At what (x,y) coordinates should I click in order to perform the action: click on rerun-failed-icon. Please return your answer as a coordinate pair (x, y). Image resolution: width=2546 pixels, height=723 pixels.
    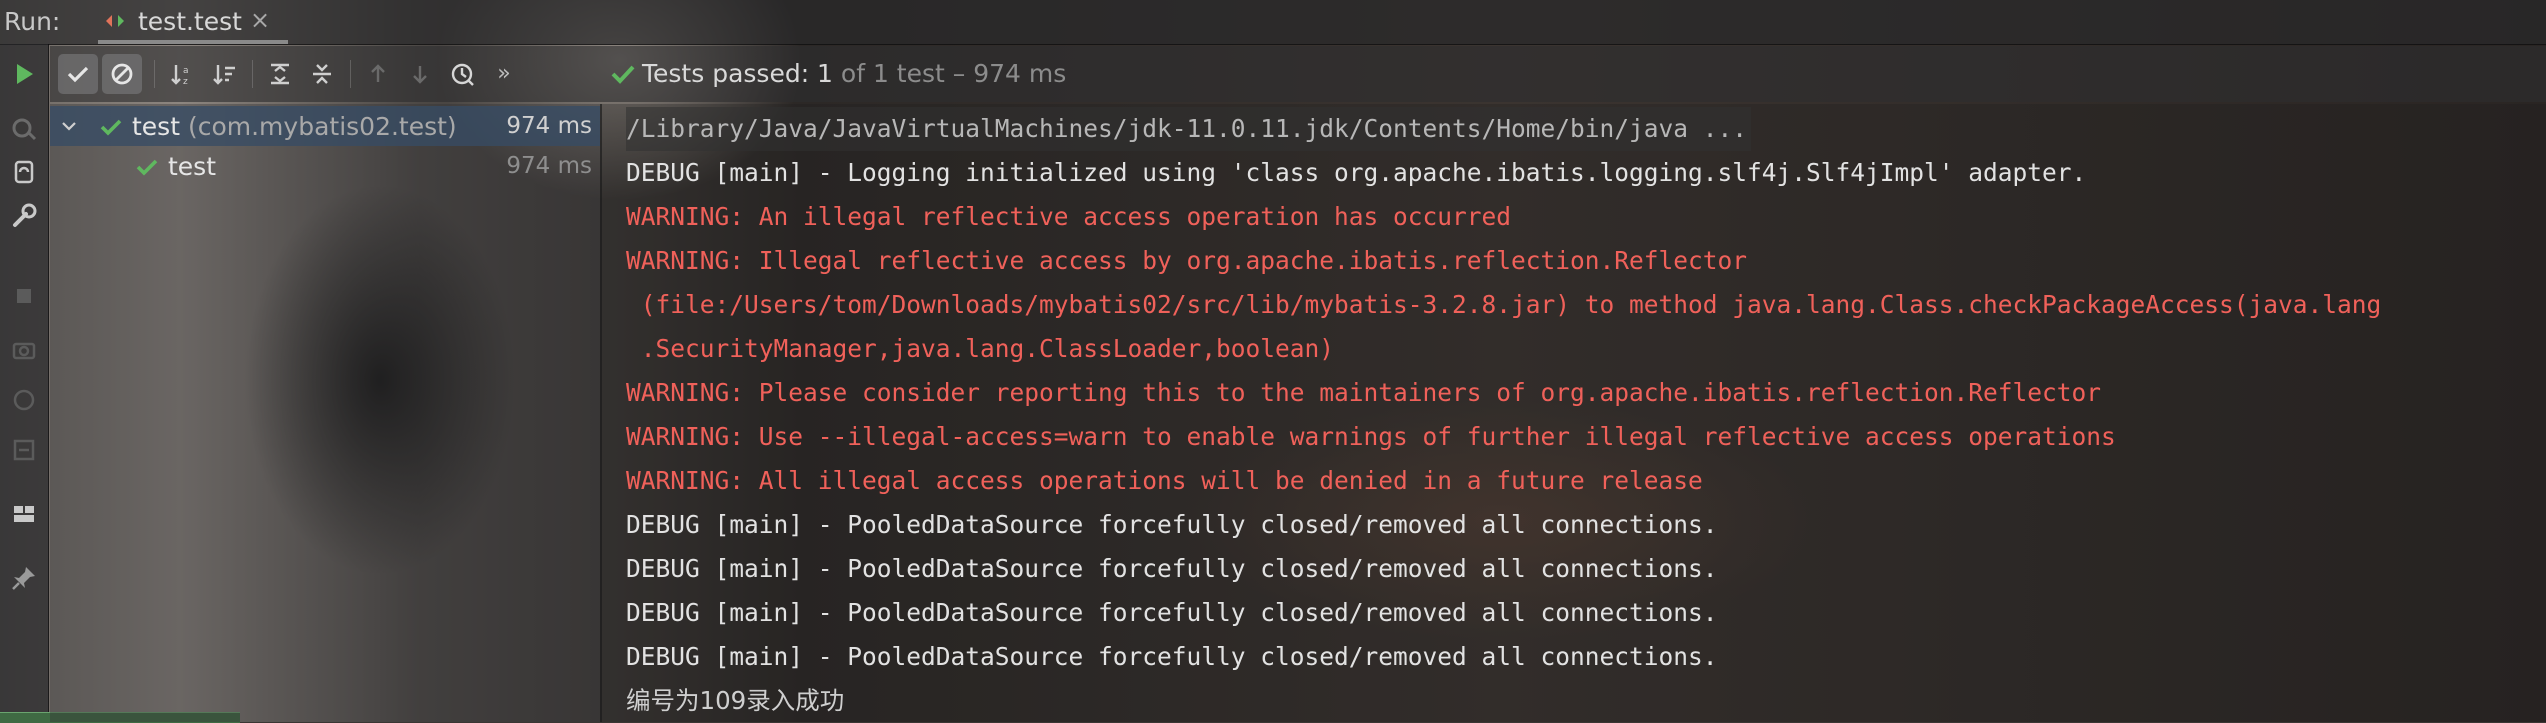
    Looking at the image, I should click on (24, 128).